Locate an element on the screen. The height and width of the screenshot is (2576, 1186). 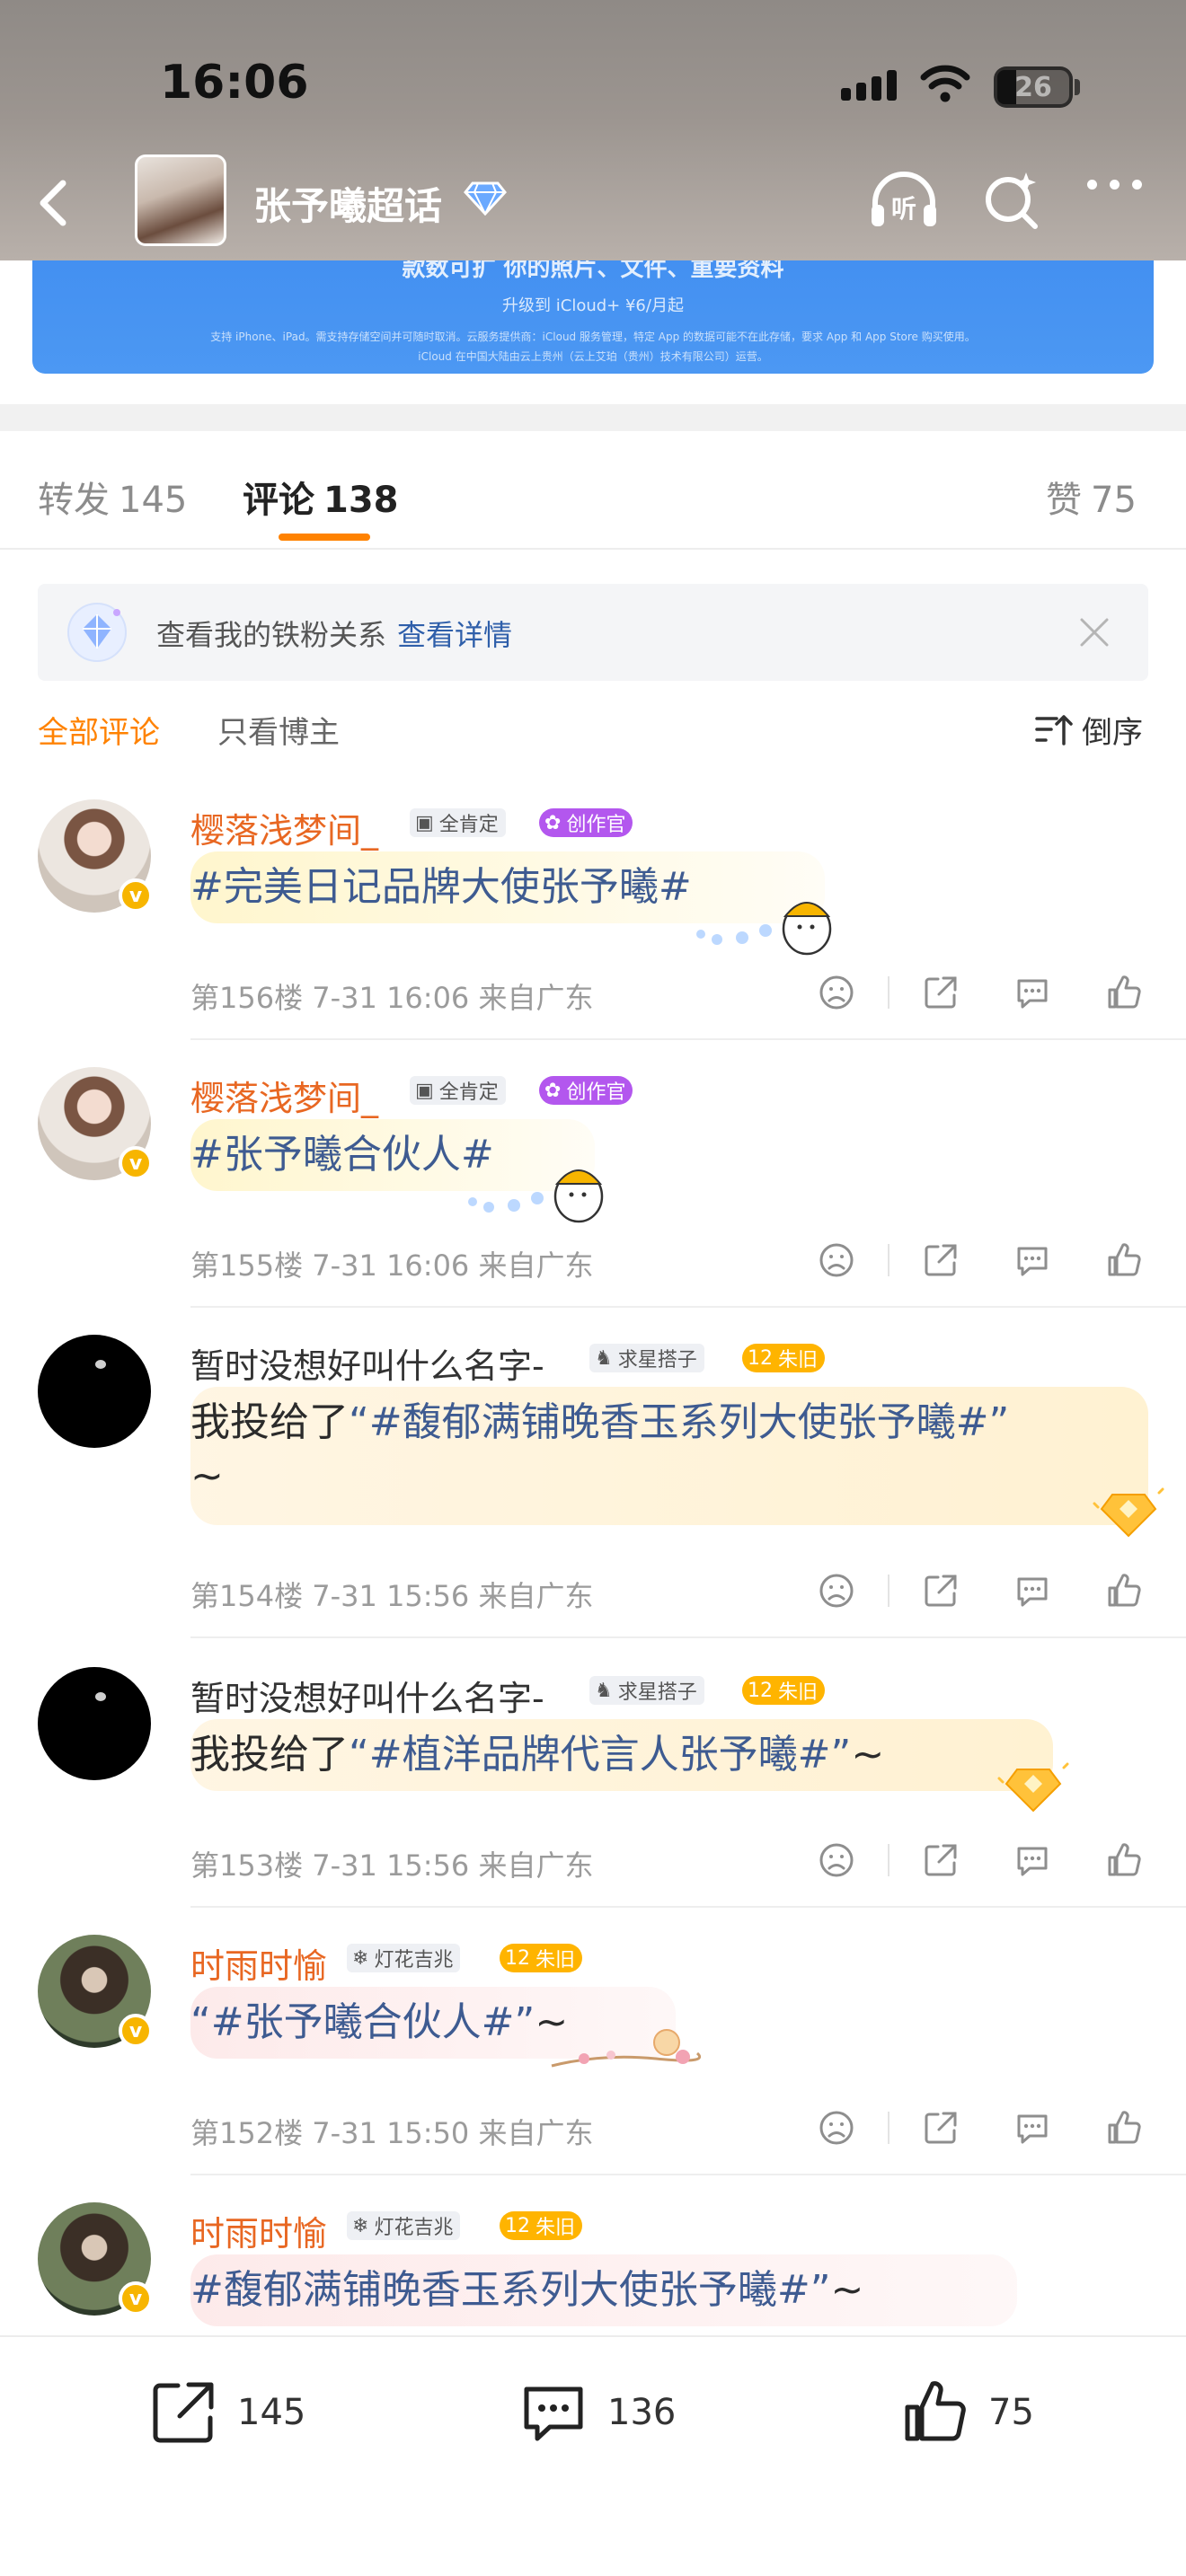
fan-relation-link: 查看详情 is located at coordinates (454, 635).